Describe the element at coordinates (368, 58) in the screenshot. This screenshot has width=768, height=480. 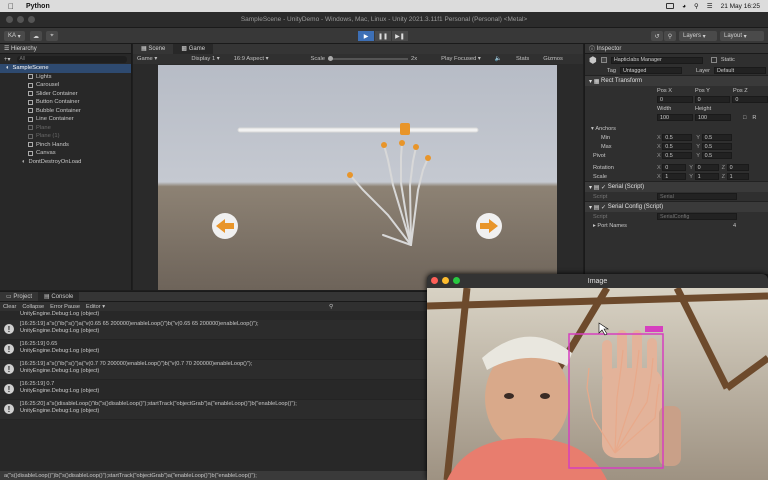
I see `scale-slider` at that location.